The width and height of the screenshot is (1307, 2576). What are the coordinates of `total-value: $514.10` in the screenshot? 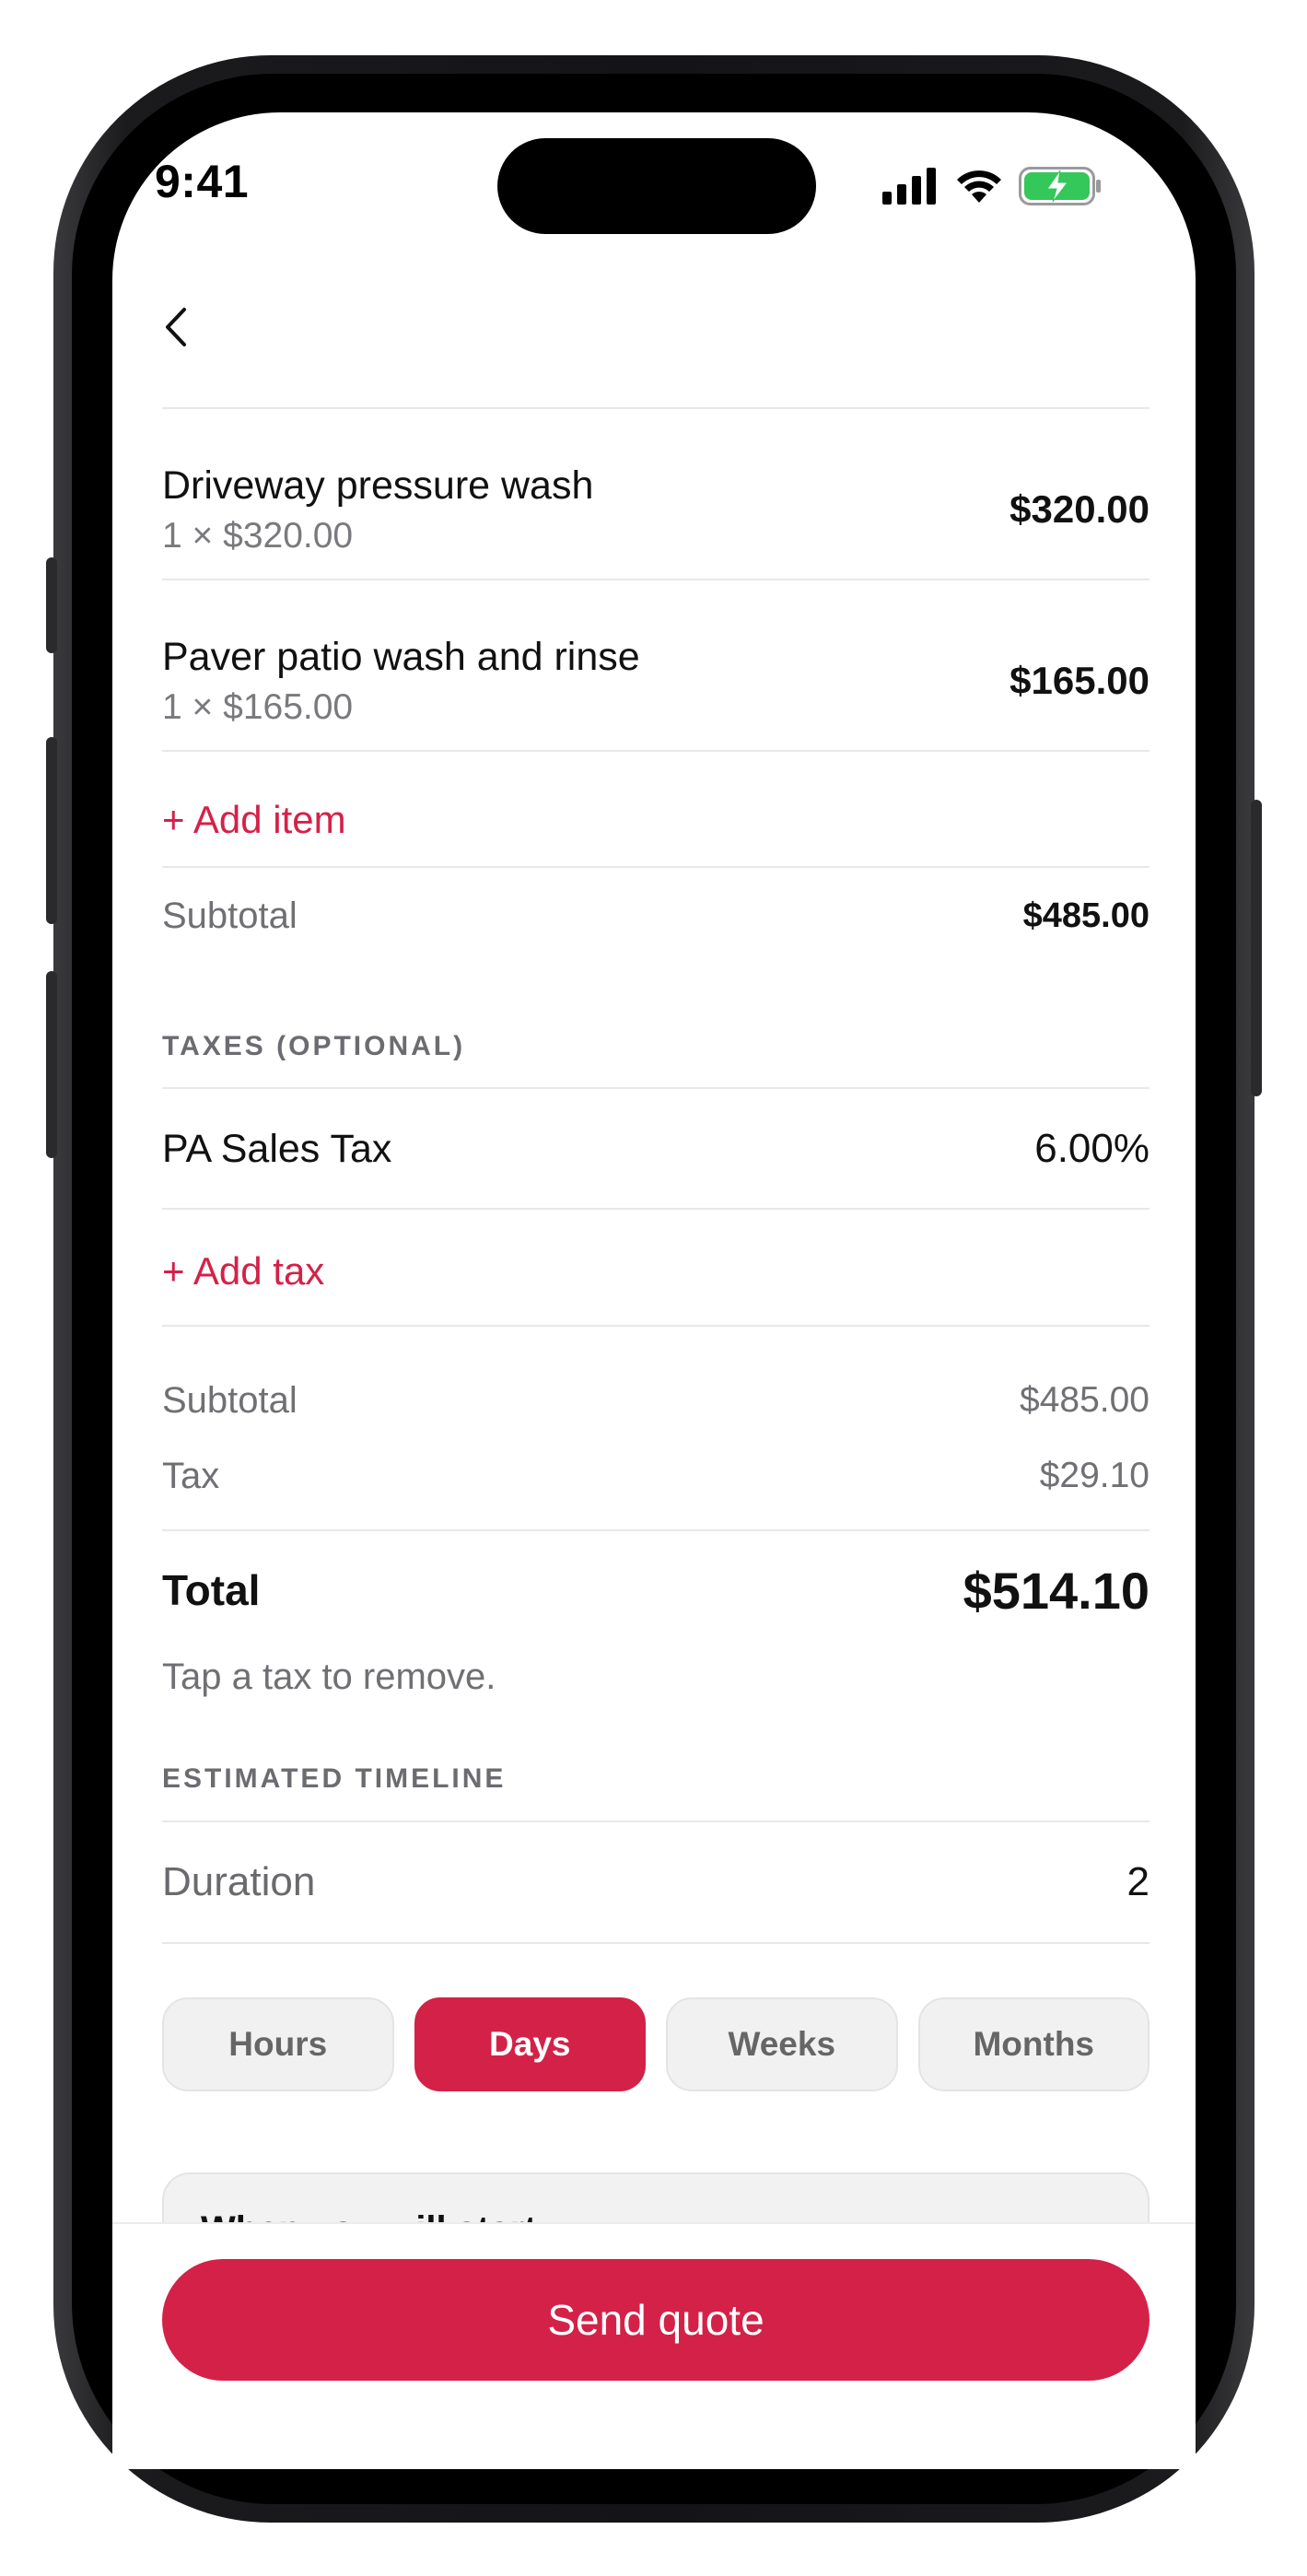 It's located at (1056, 1590).